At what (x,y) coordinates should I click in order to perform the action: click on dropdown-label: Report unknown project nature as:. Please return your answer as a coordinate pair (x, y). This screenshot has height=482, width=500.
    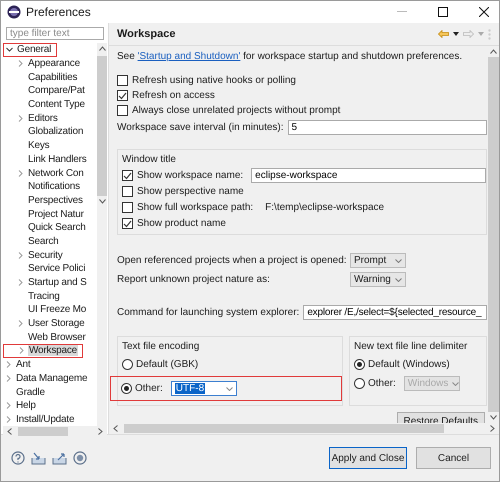
    Looking at the image, I should click on (194, 279).